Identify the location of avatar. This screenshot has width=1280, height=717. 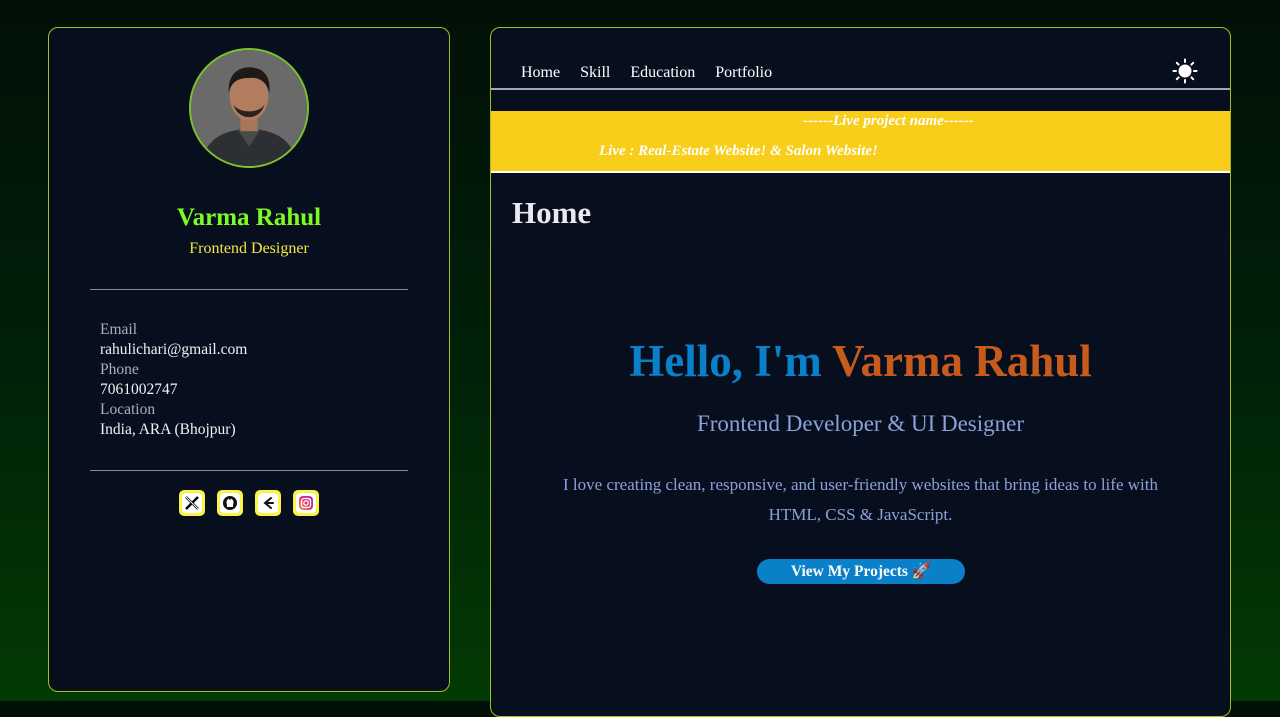
(249, 108).